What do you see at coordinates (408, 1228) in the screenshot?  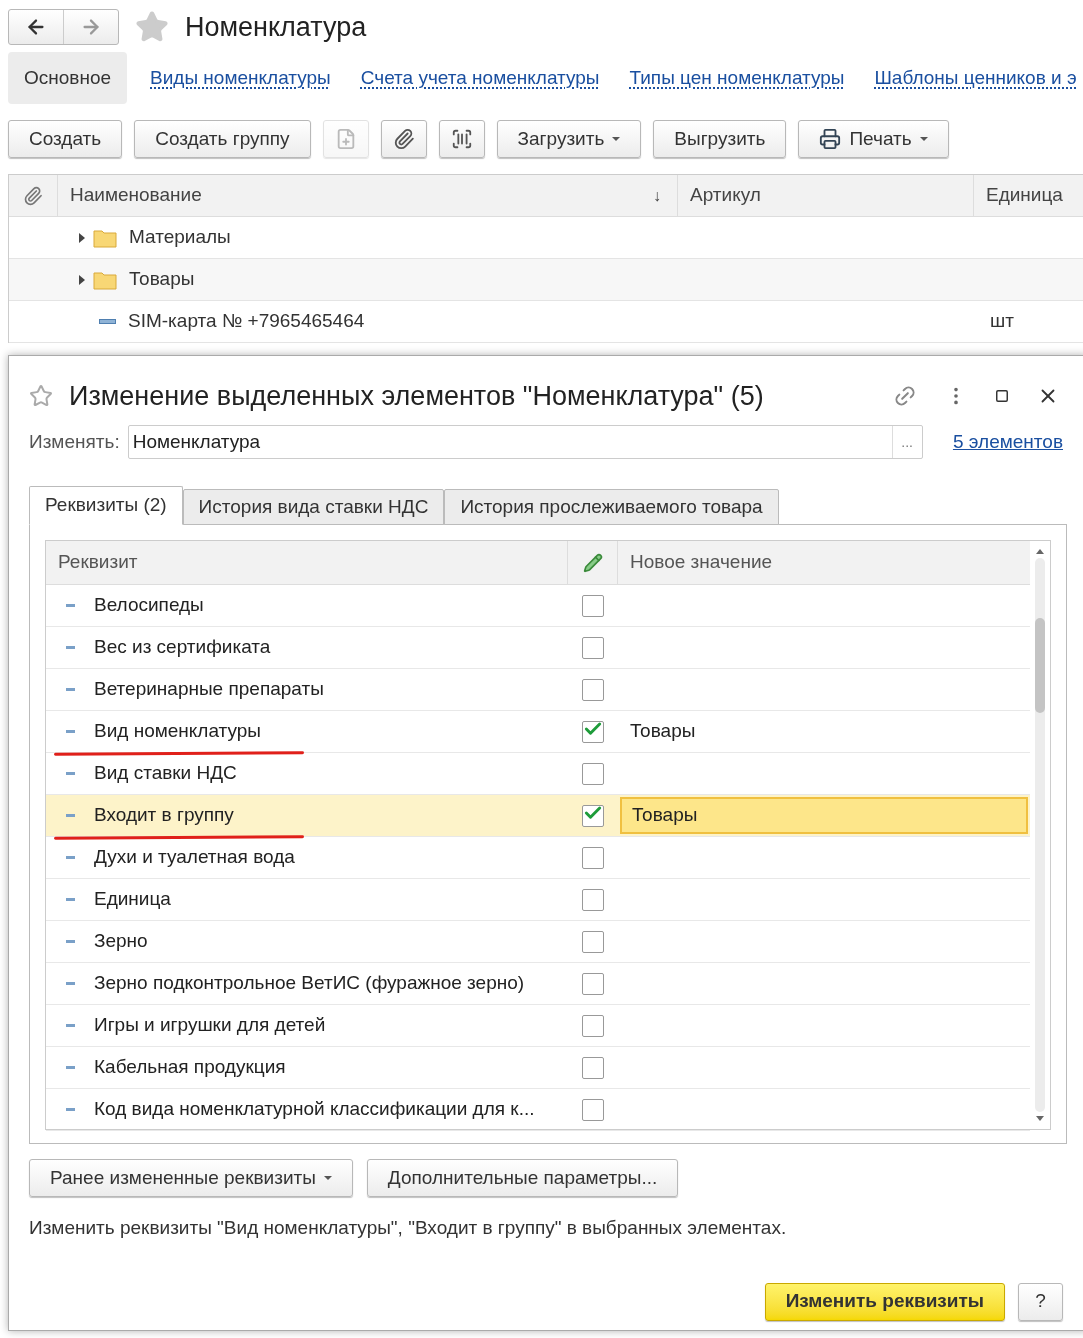 I see `info-text: Изменить реквизиты "Вид номенклатуры", "Входит в группу" в выбранных элементах.` at bounding box center [408, 1228].